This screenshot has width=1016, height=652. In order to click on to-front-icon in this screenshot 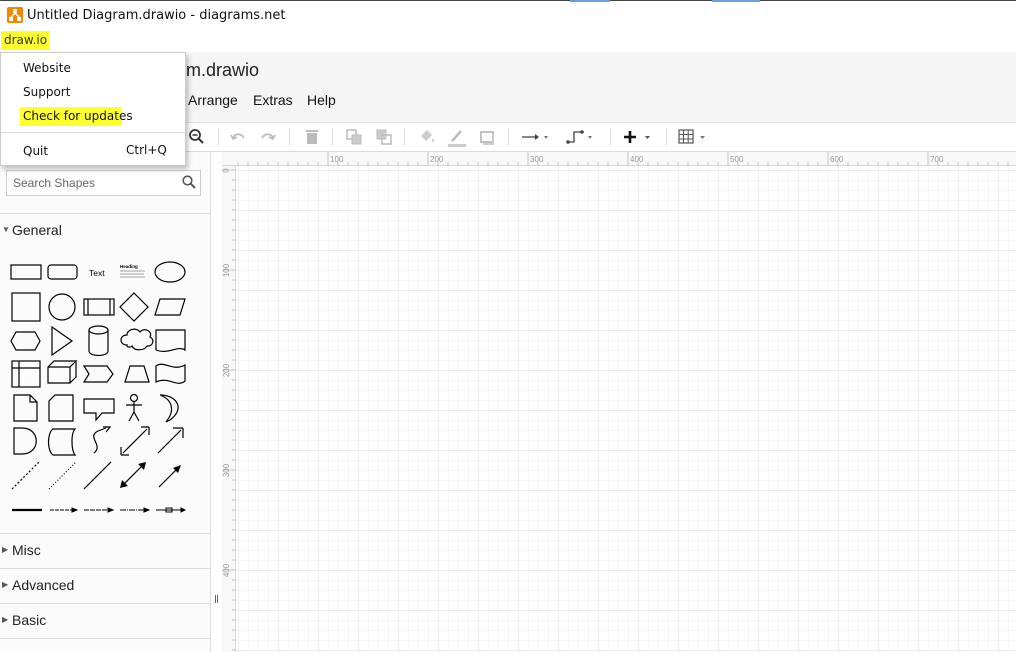, I will do `click(354, 137)`.